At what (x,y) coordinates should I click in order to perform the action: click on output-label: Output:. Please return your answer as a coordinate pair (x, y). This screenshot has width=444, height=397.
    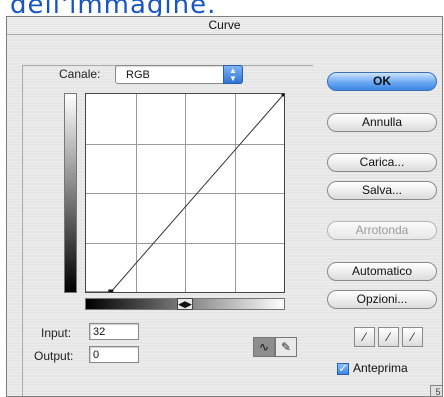
    Looking at the image, I should click on (54, 356).